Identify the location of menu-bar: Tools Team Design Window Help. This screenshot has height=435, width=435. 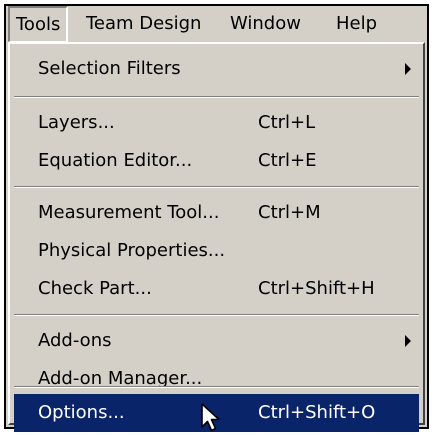
(216, 24).